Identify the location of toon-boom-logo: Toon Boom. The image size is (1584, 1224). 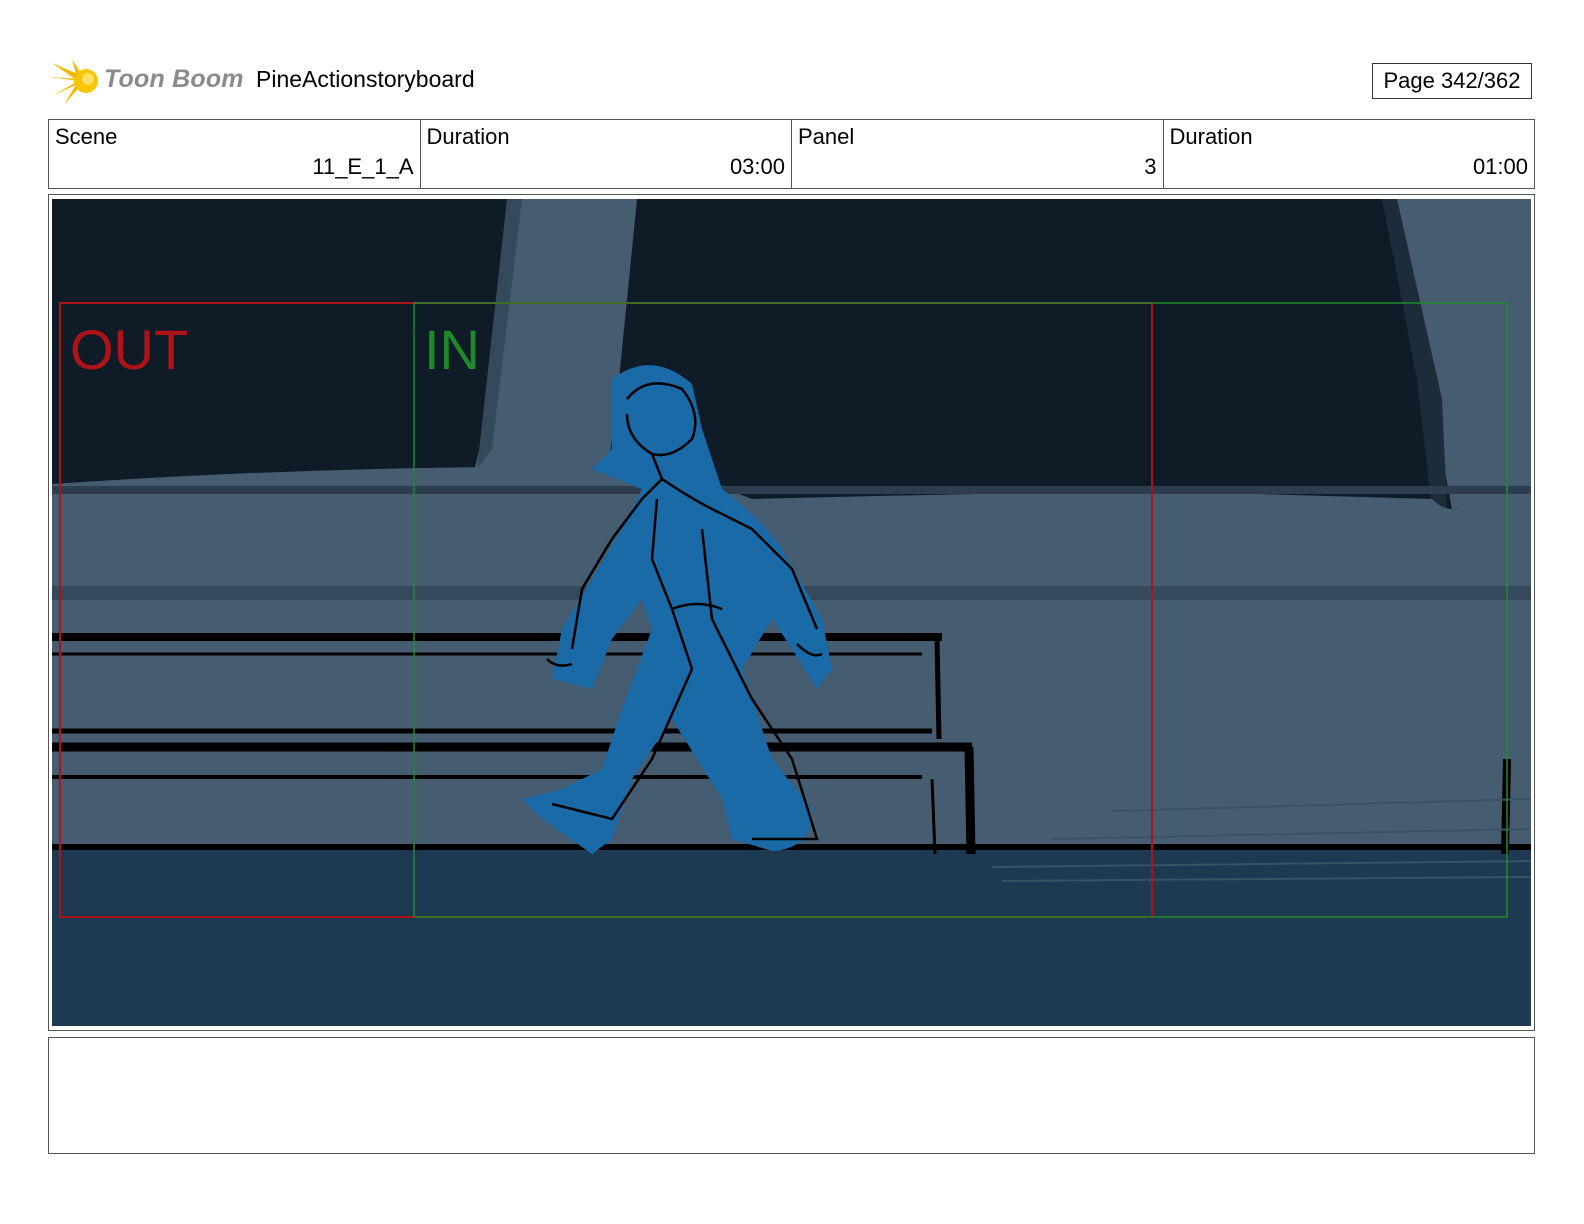
(147, 81).